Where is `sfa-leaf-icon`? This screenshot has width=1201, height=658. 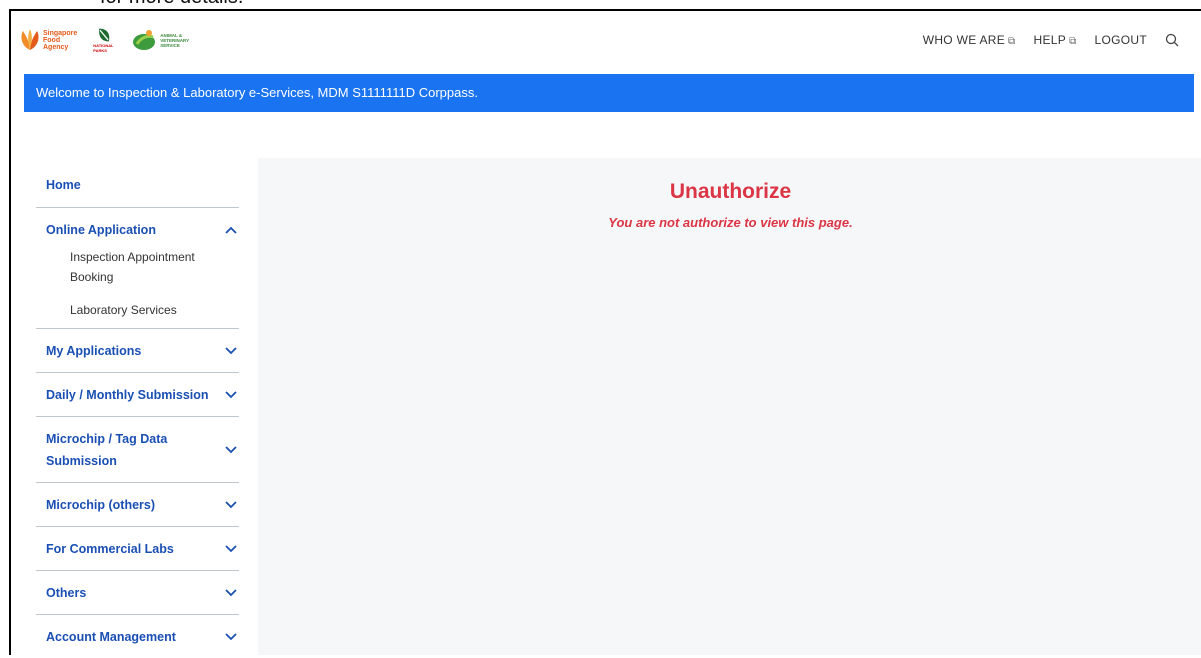 sfa-leaf-icon is located at coordinates (30, 39).